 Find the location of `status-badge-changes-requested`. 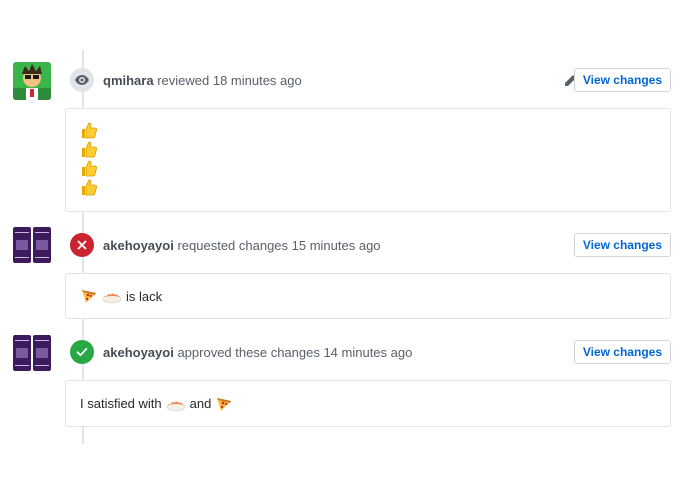

status-badge-changes-requested is located at coordinates (82, 245).